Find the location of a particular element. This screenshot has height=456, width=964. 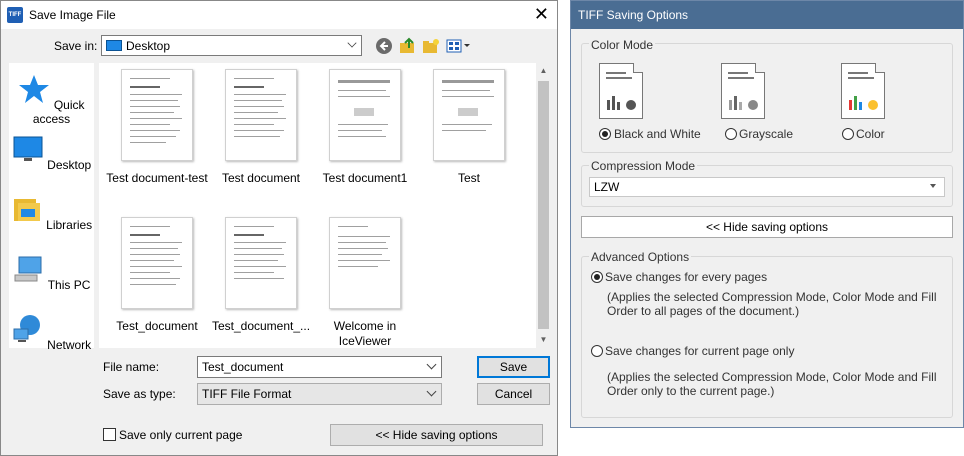

scroll-thumb is located at coordinates (543, 205).